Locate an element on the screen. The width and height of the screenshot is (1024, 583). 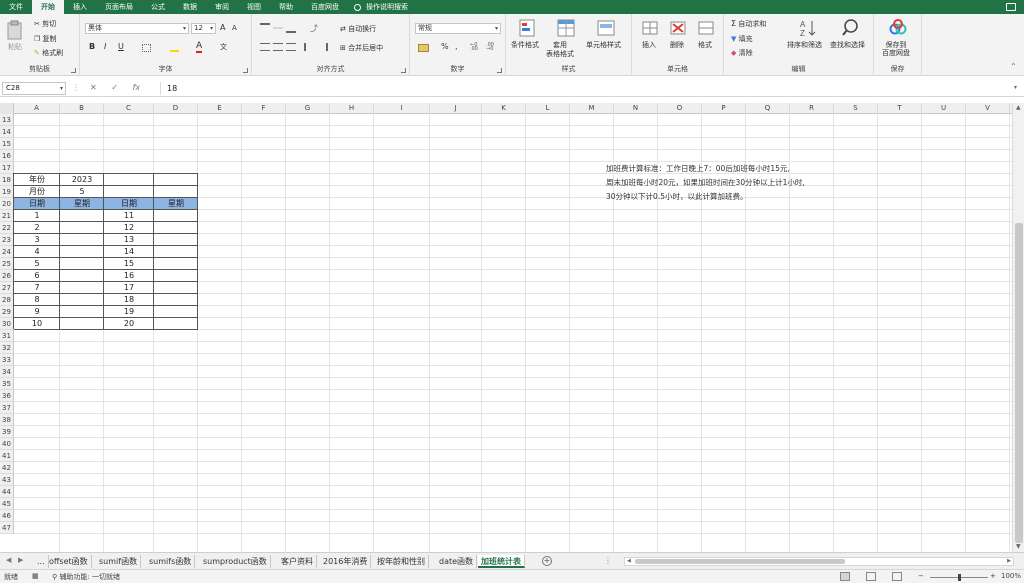
cancel-icon: ✕ is located at coordinates (93, 87).